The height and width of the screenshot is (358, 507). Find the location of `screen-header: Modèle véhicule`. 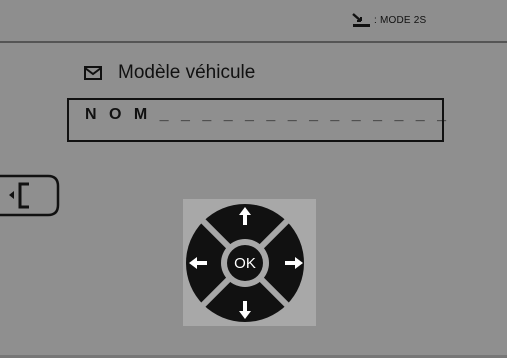

screen-header: Modèle véhicule is located at coordinates (169, 73).